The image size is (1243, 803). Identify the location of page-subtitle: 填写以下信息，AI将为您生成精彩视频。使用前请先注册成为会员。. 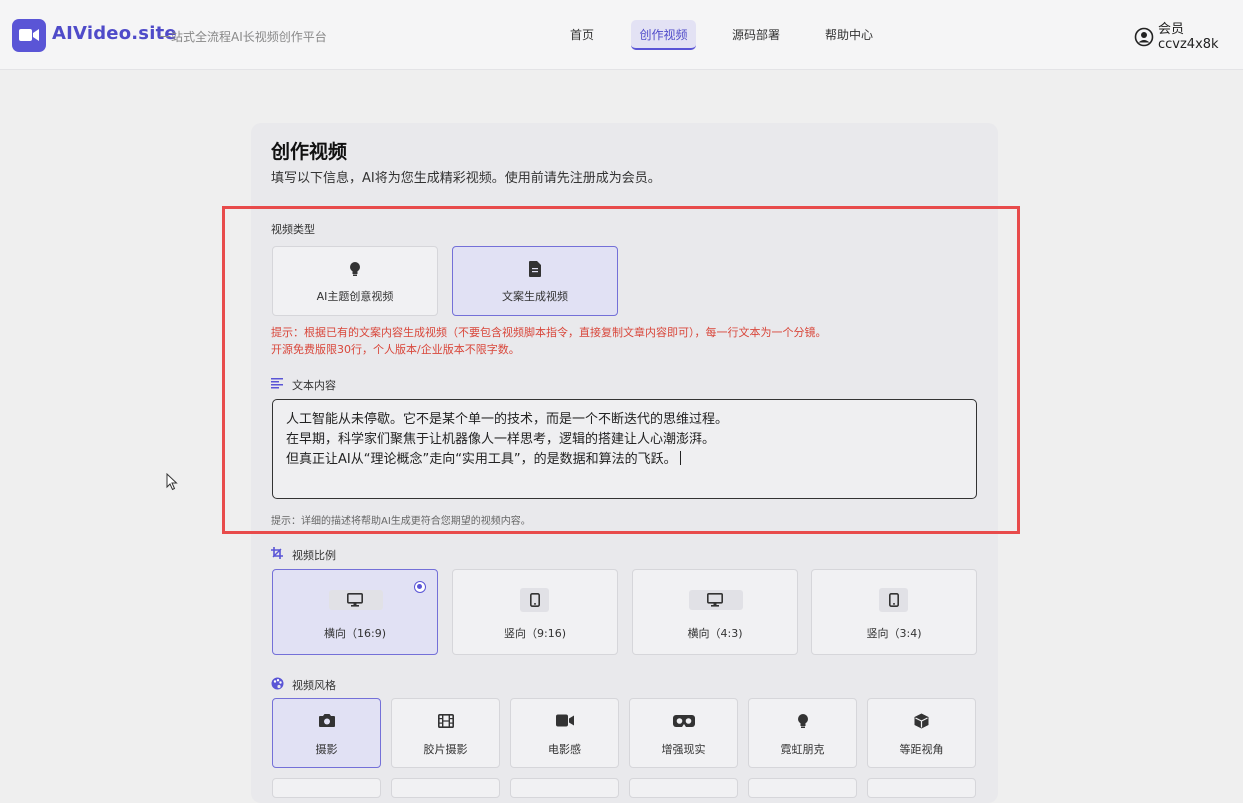
(466, 178).